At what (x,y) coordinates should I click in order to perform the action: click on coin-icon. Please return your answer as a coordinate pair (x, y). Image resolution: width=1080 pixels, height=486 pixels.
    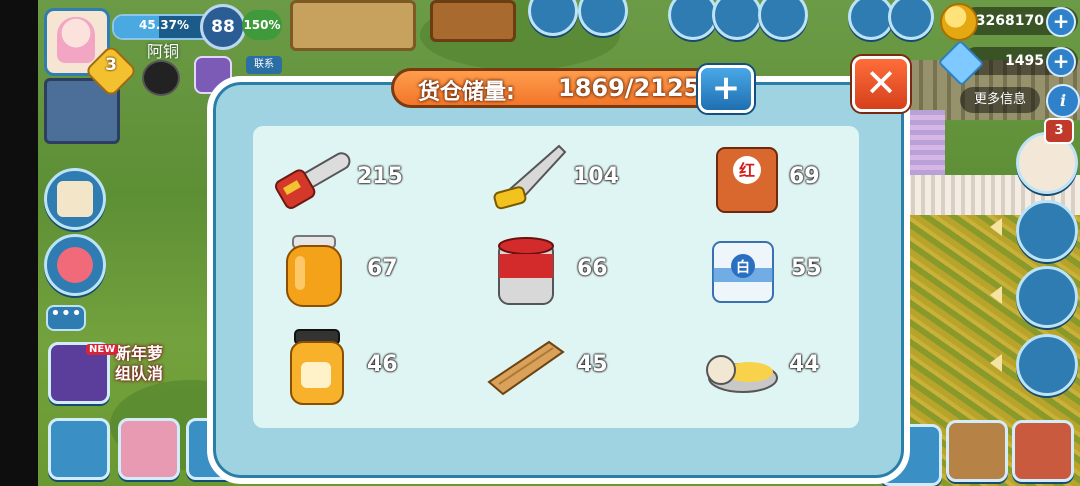
    Looking at the image, I should click on (959, 22).